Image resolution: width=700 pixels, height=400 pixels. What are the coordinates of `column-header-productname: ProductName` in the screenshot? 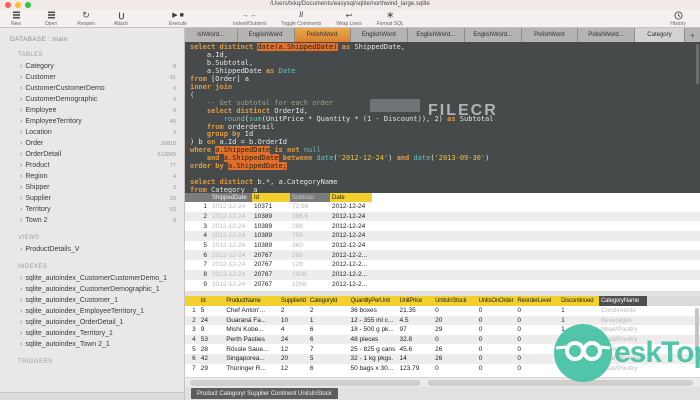 It's located at (251, 301).